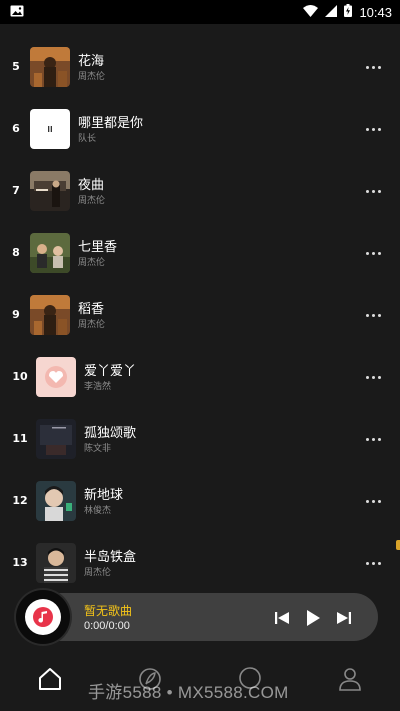  I want to click on song-rank: 7, so click(16, 190).